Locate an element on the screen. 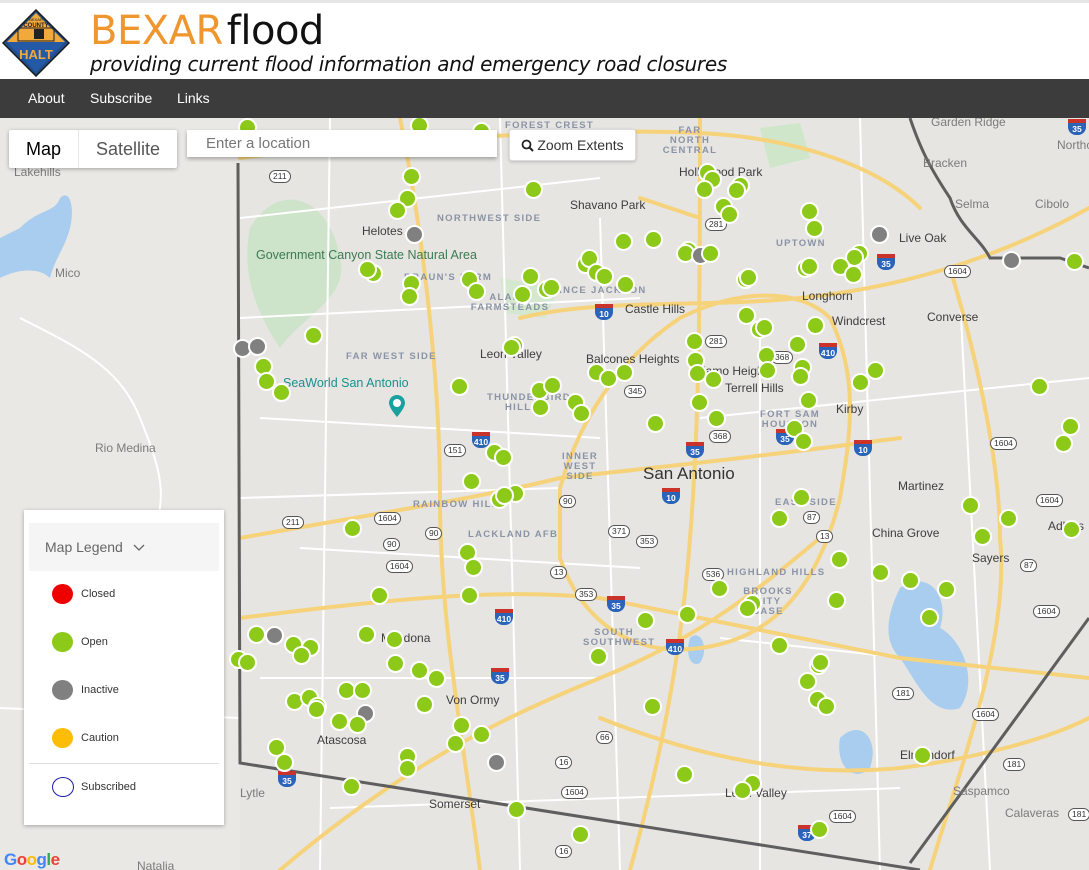 This screenshot has height=870, width=1089. bexar-county-halt-logo: BEXAR COUNTY HALT is located at coordinates (36, 43).